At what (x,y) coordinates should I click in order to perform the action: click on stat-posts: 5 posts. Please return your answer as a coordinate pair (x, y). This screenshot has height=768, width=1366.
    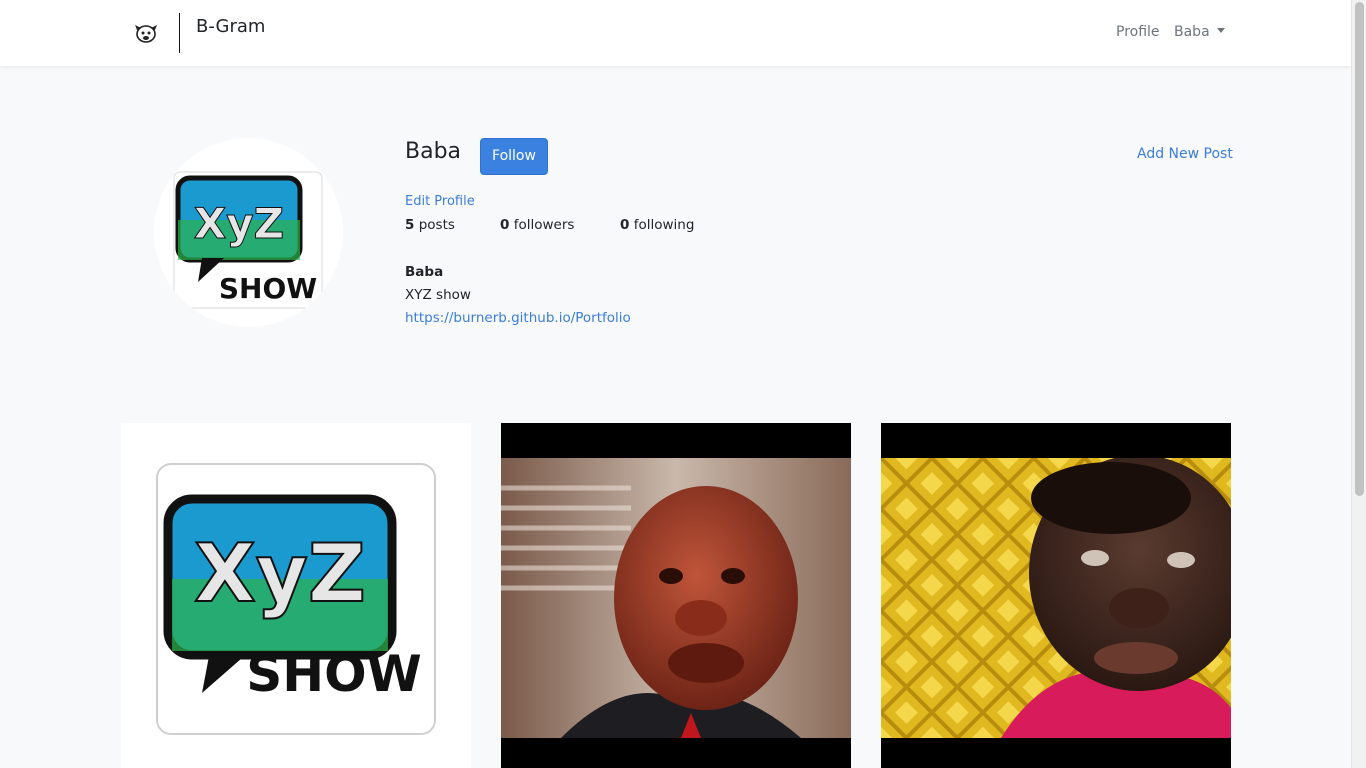
    Looking at the image, I should click on (430, 225).